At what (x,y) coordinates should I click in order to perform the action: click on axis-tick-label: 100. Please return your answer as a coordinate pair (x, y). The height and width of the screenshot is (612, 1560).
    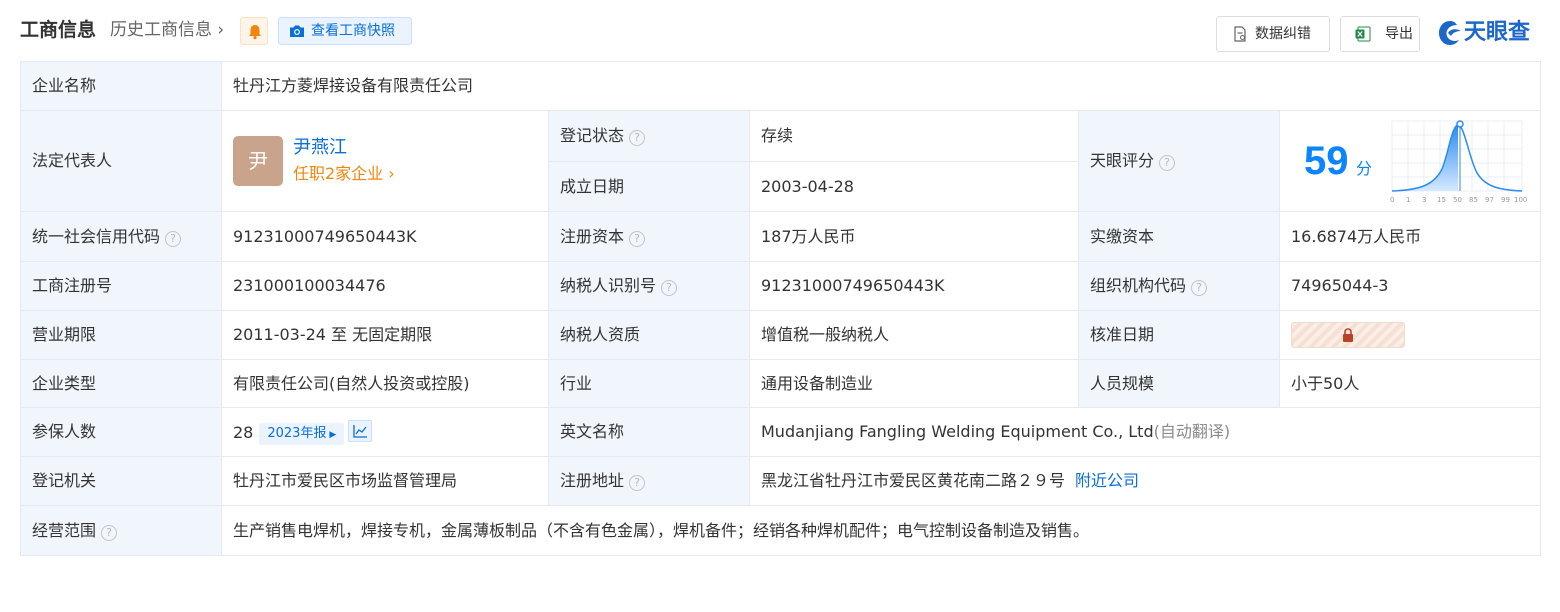
    Looking at the image, I should click on (1521, 200).